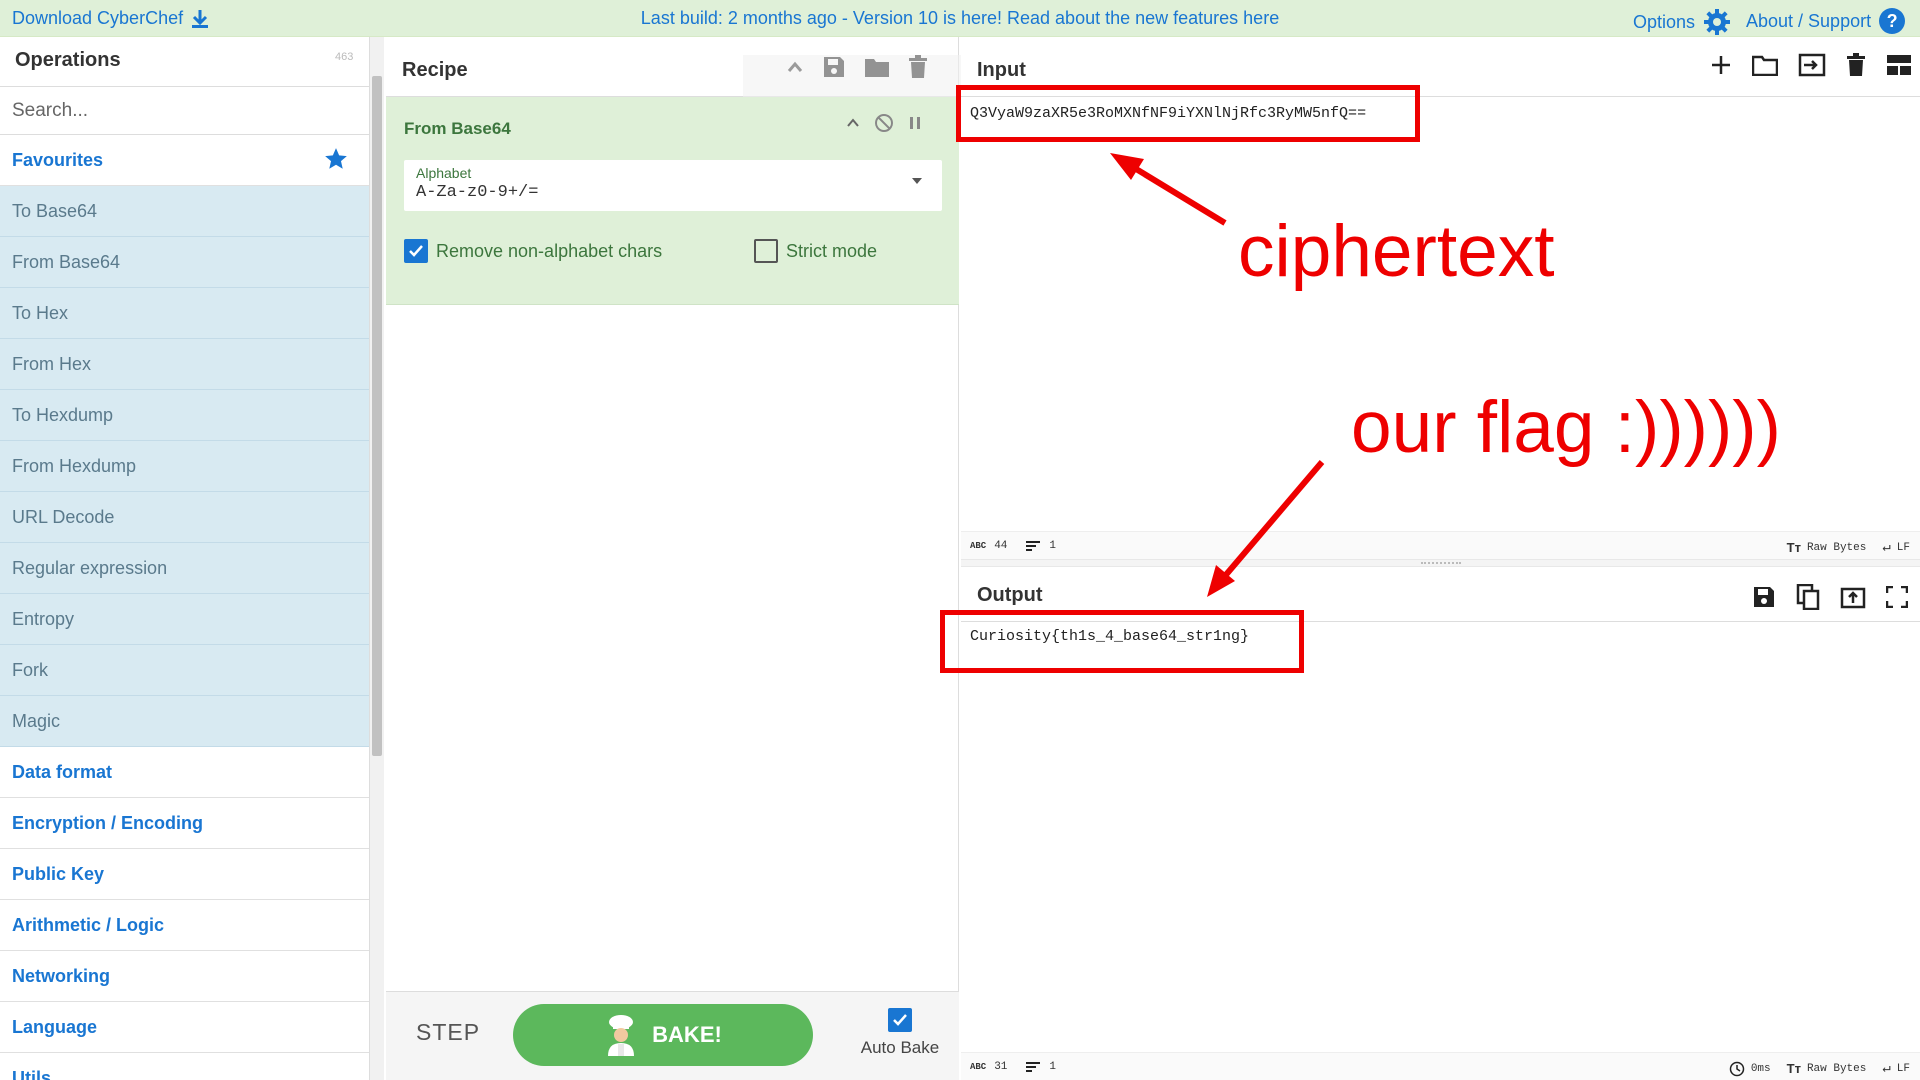 The height and width of the screenshot is (1080, 1920). I want to click on remove-label: Remove non-alphabet chars, so click(549, 250).